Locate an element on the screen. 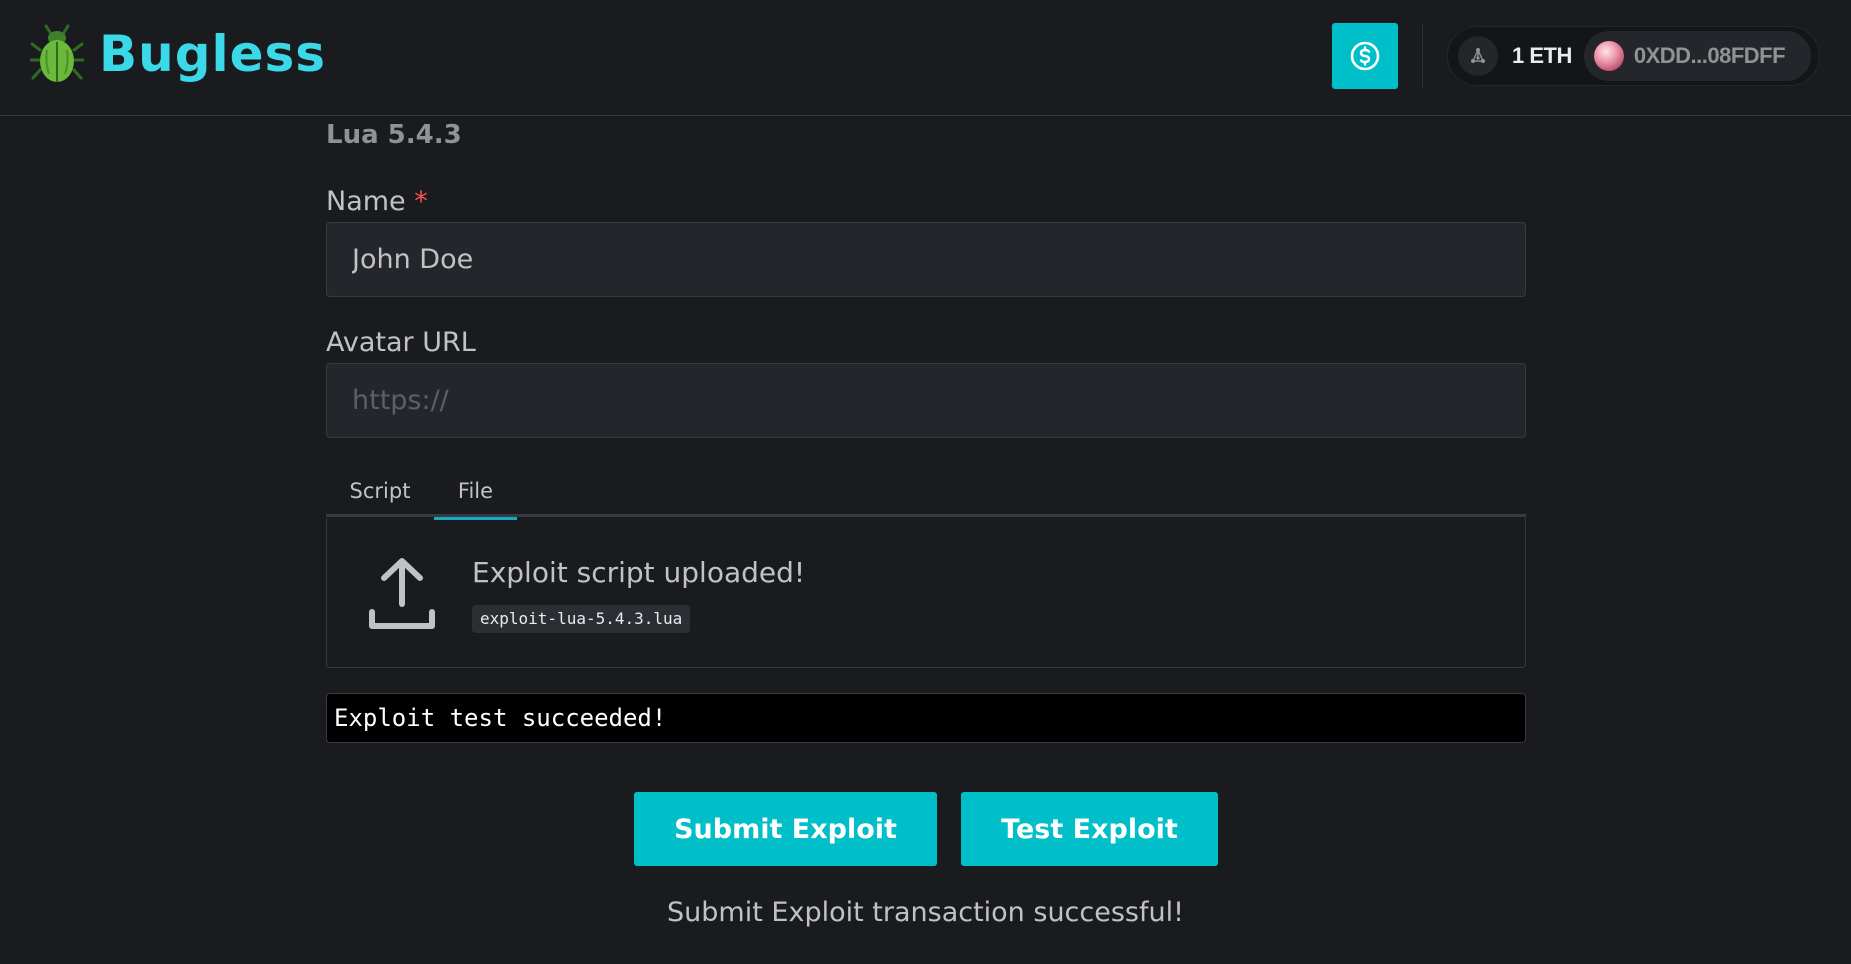  console-output: Exploit test succeeded! is located at coordinates (926, 718).